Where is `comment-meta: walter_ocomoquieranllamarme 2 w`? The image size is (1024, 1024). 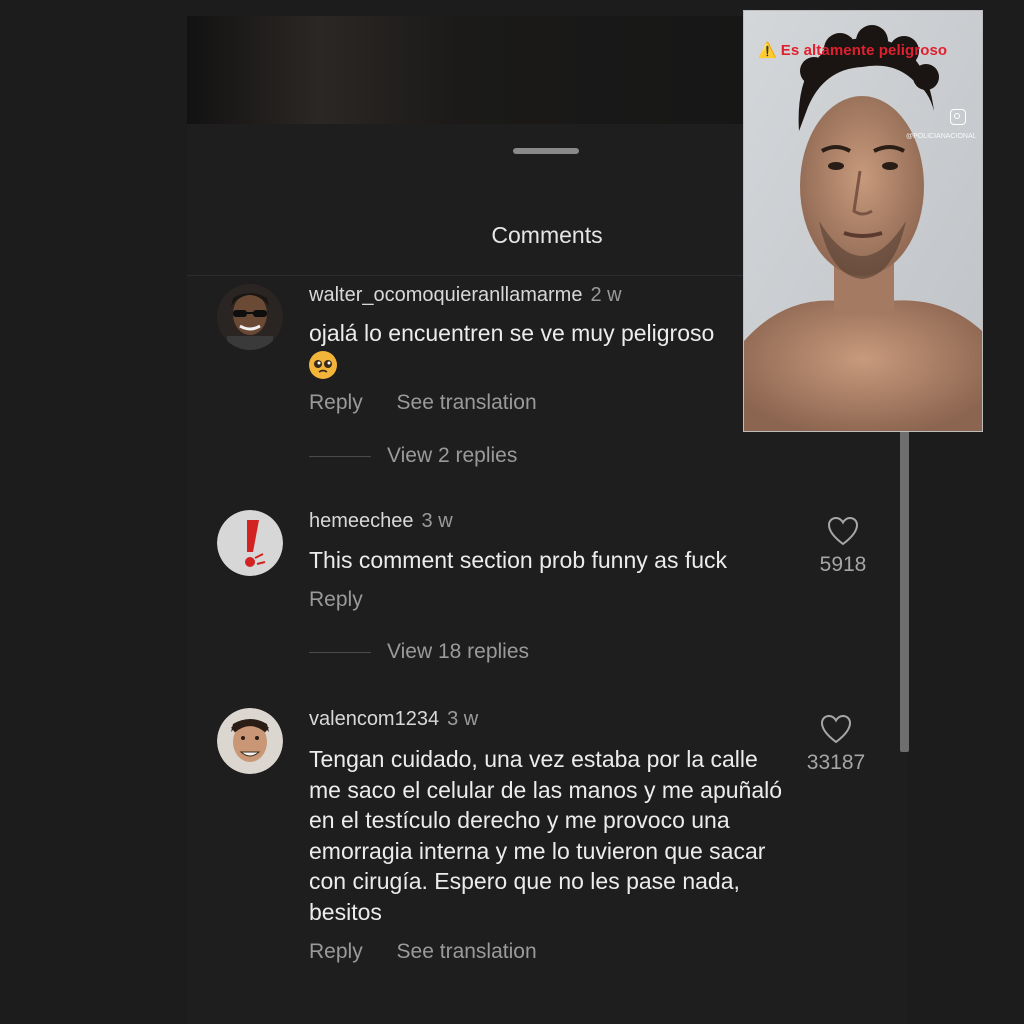 comment-meta: walter_ocomoquieranllamarme 2 w is located at coordinates (465, 295).